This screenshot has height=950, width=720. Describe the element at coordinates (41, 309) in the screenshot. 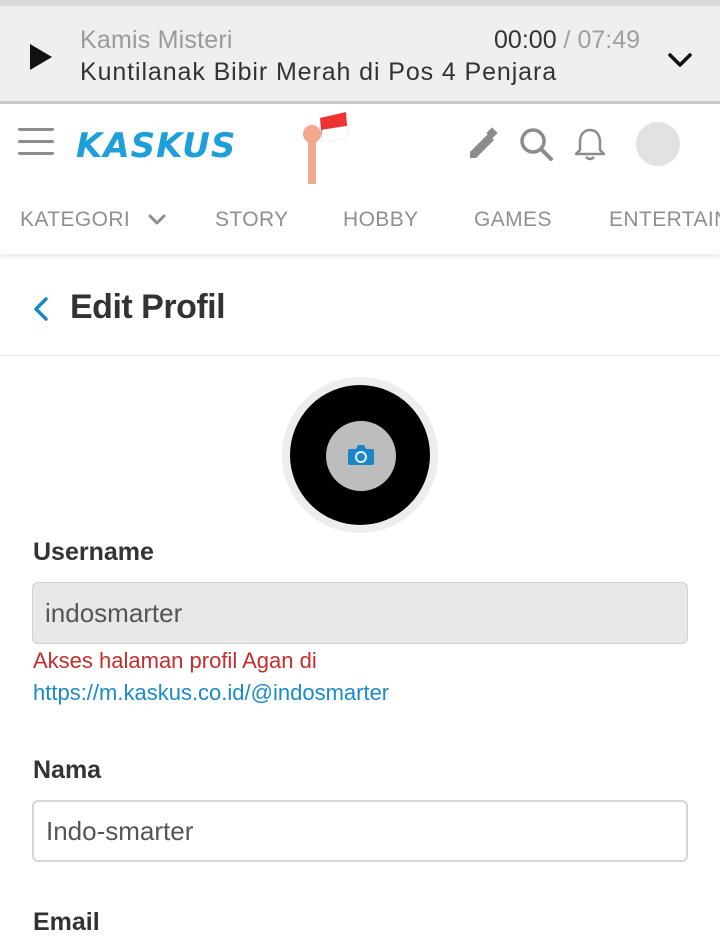

I see `chevron-left-icon` at that location.